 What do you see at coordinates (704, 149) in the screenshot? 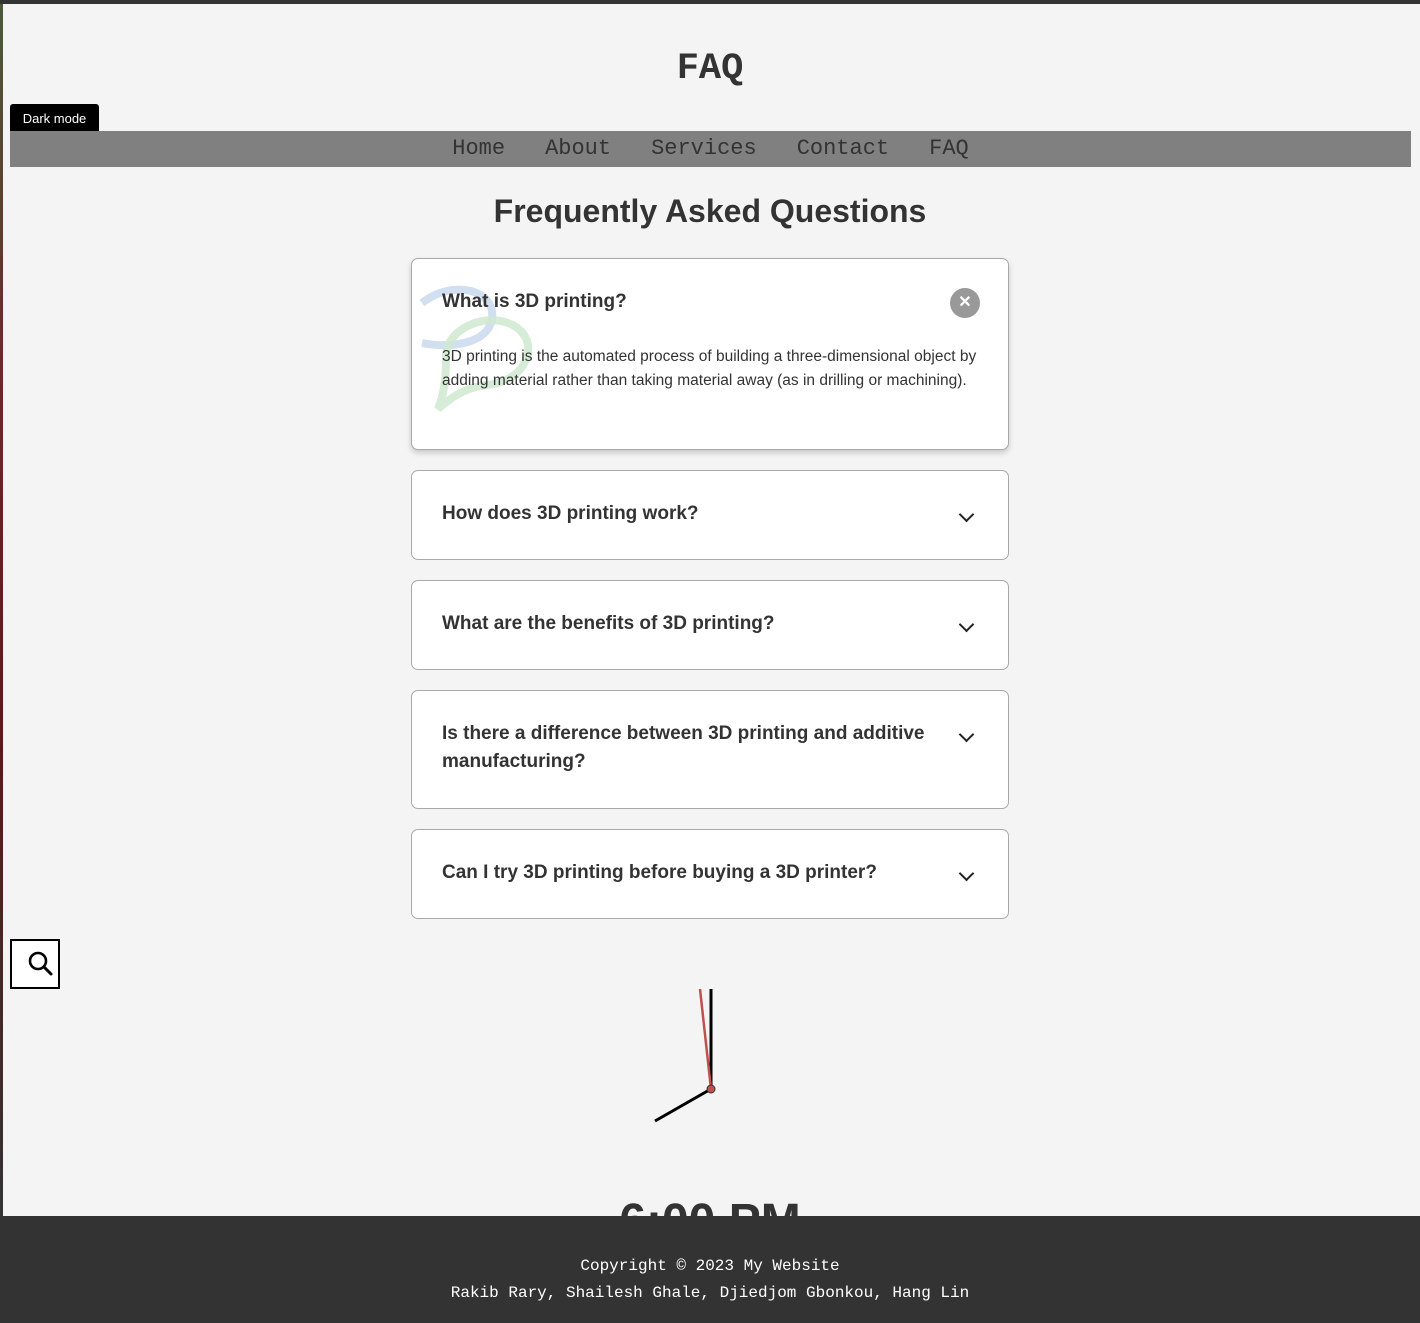
I see `nav-link-services: Services` at bounding box center [704, 149].